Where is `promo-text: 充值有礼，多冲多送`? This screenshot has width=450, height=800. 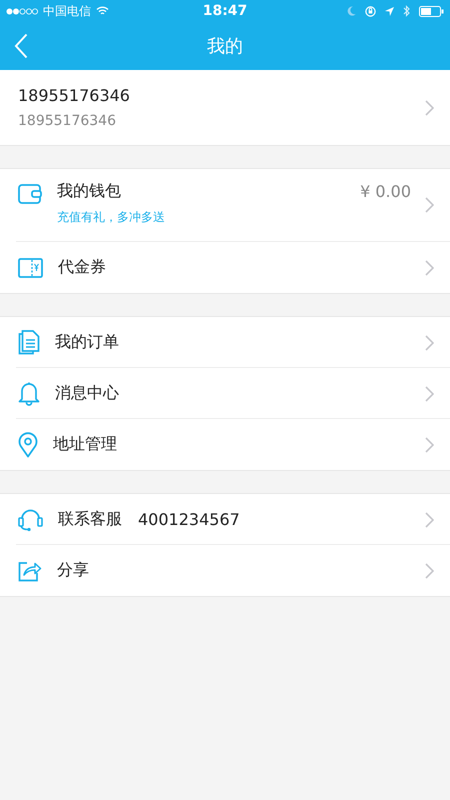
promo-text: 充值有礼，多冲多送 is located at coordinates (111, 217).